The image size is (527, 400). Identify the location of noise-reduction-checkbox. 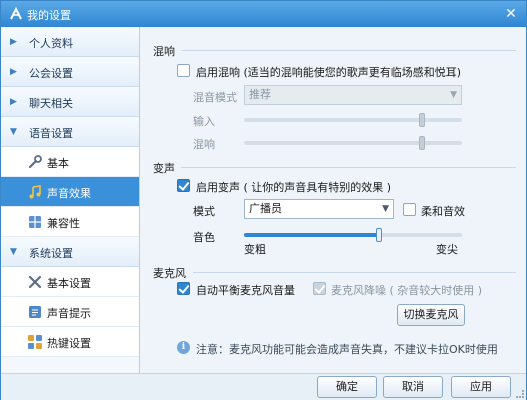
(319, 288).